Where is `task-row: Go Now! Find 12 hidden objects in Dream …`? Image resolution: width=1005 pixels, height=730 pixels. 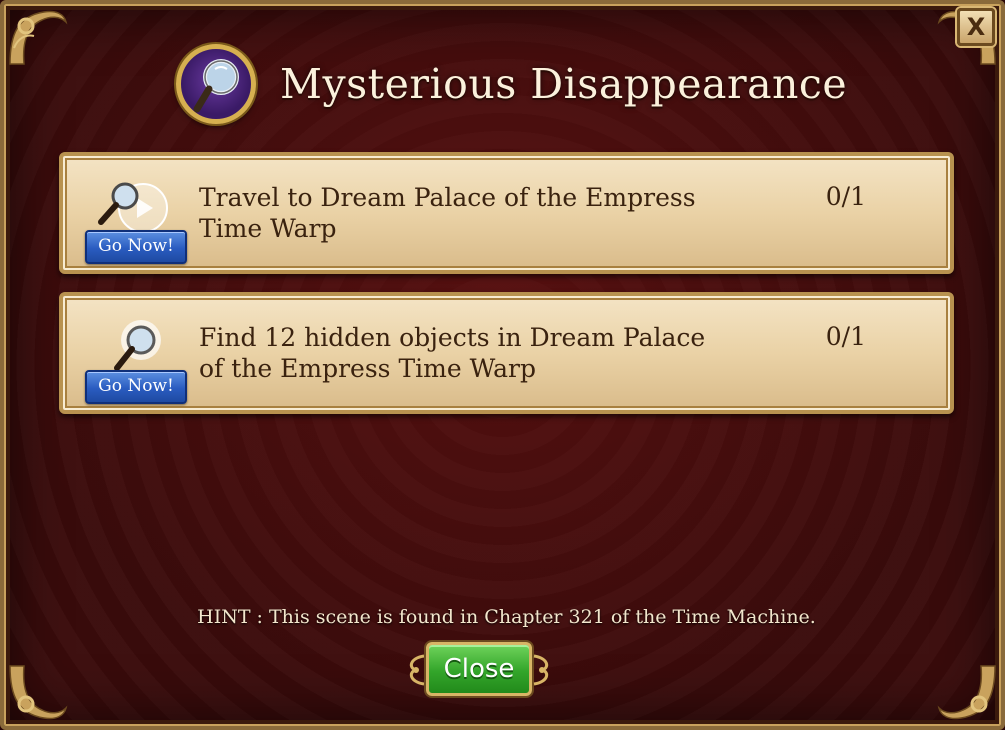
task-row: Go Now! Find 12 hidden objects in Dream … is located at coordinates (506, 353).